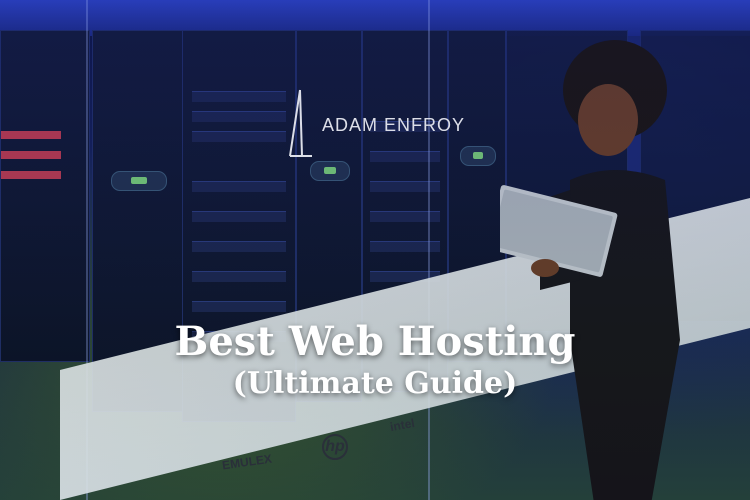 Image resolution: width=750 pixels, height=500 pixels. What do you see at coordinates (300, 123) in the screenshot?
I see `adam-enfroy-logo-icon` at bounding box center [300, 123].